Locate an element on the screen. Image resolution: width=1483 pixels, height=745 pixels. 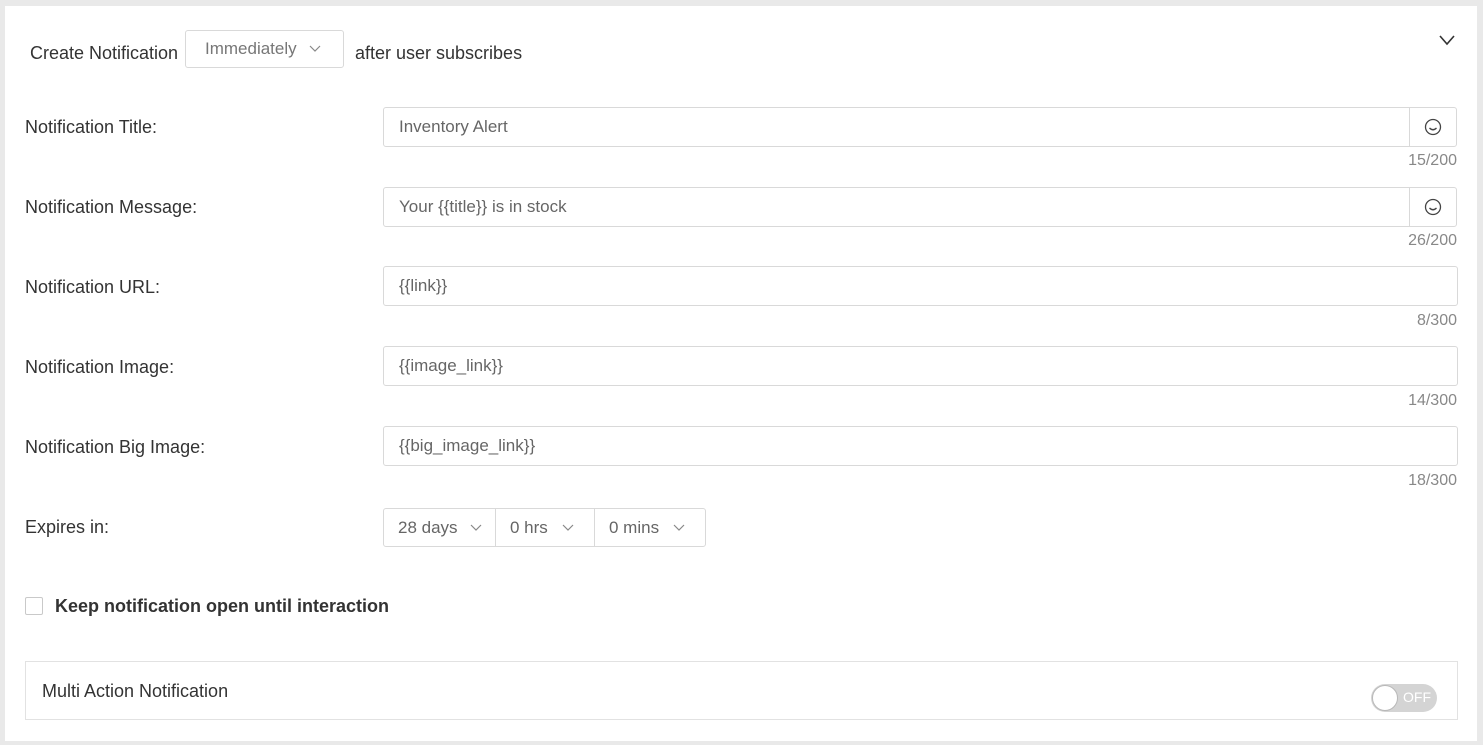
expires-days-dropdown: 28 days is located at coordinates (439, 527).